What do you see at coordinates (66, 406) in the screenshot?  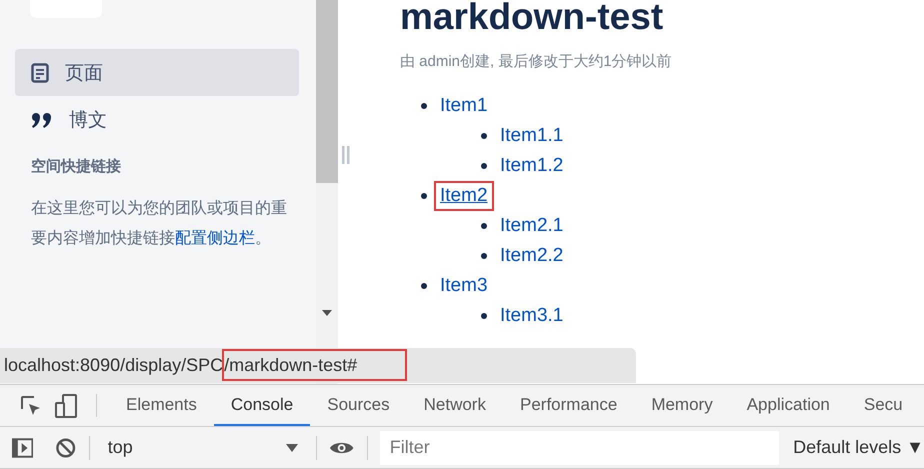 I see `device-toggle-icon` at bounding box center [66, 406].